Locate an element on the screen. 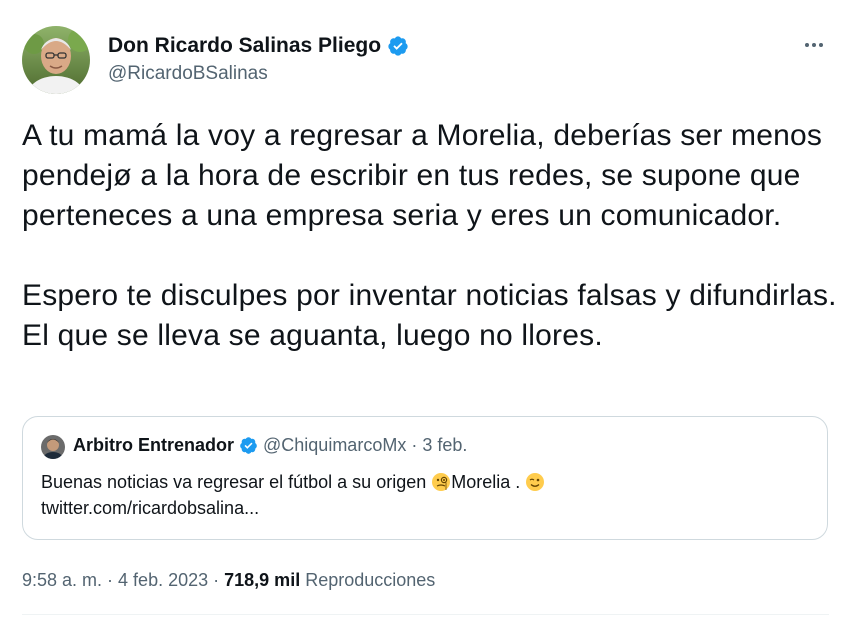 This screenshot has height=620, width=851. quoted-author-avatar is located at coordinates (53, 447).